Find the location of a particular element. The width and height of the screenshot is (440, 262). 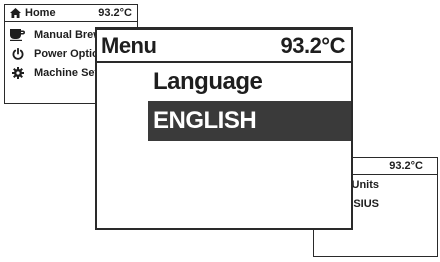

language-option-selected: ENGLISH is located at coordinates (249, 121).